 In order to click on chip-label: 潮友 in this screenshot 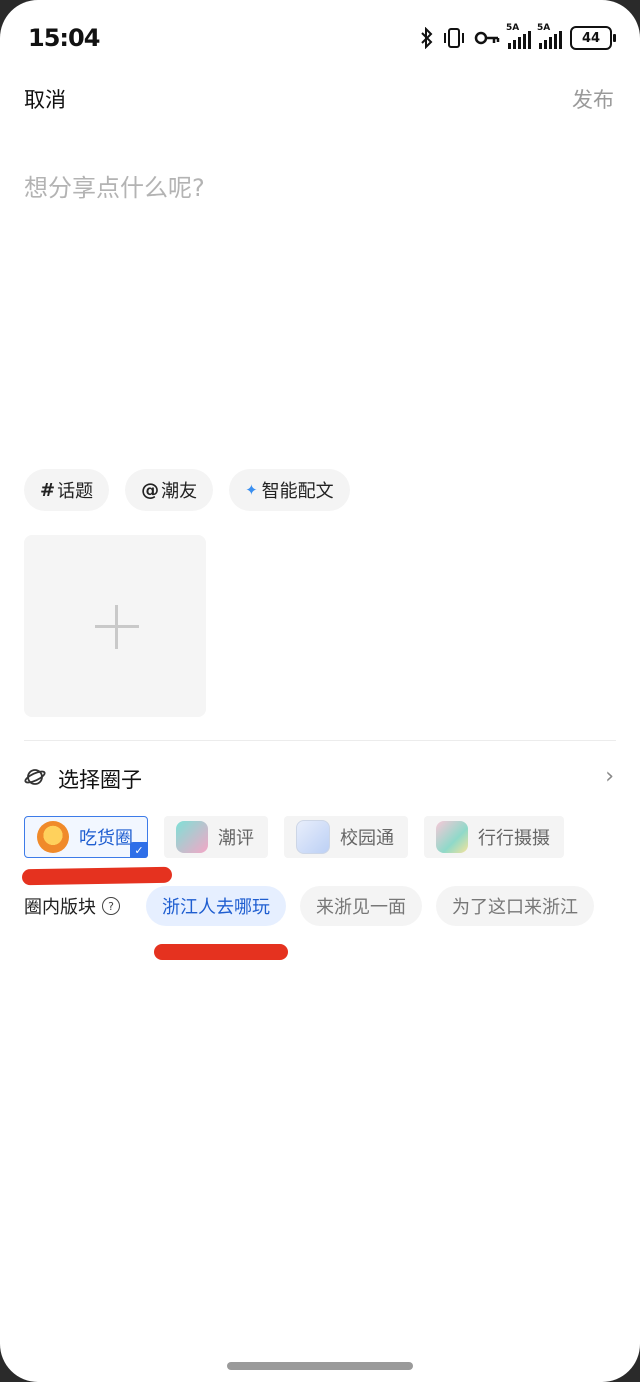, I will do `click(179, 491)`.